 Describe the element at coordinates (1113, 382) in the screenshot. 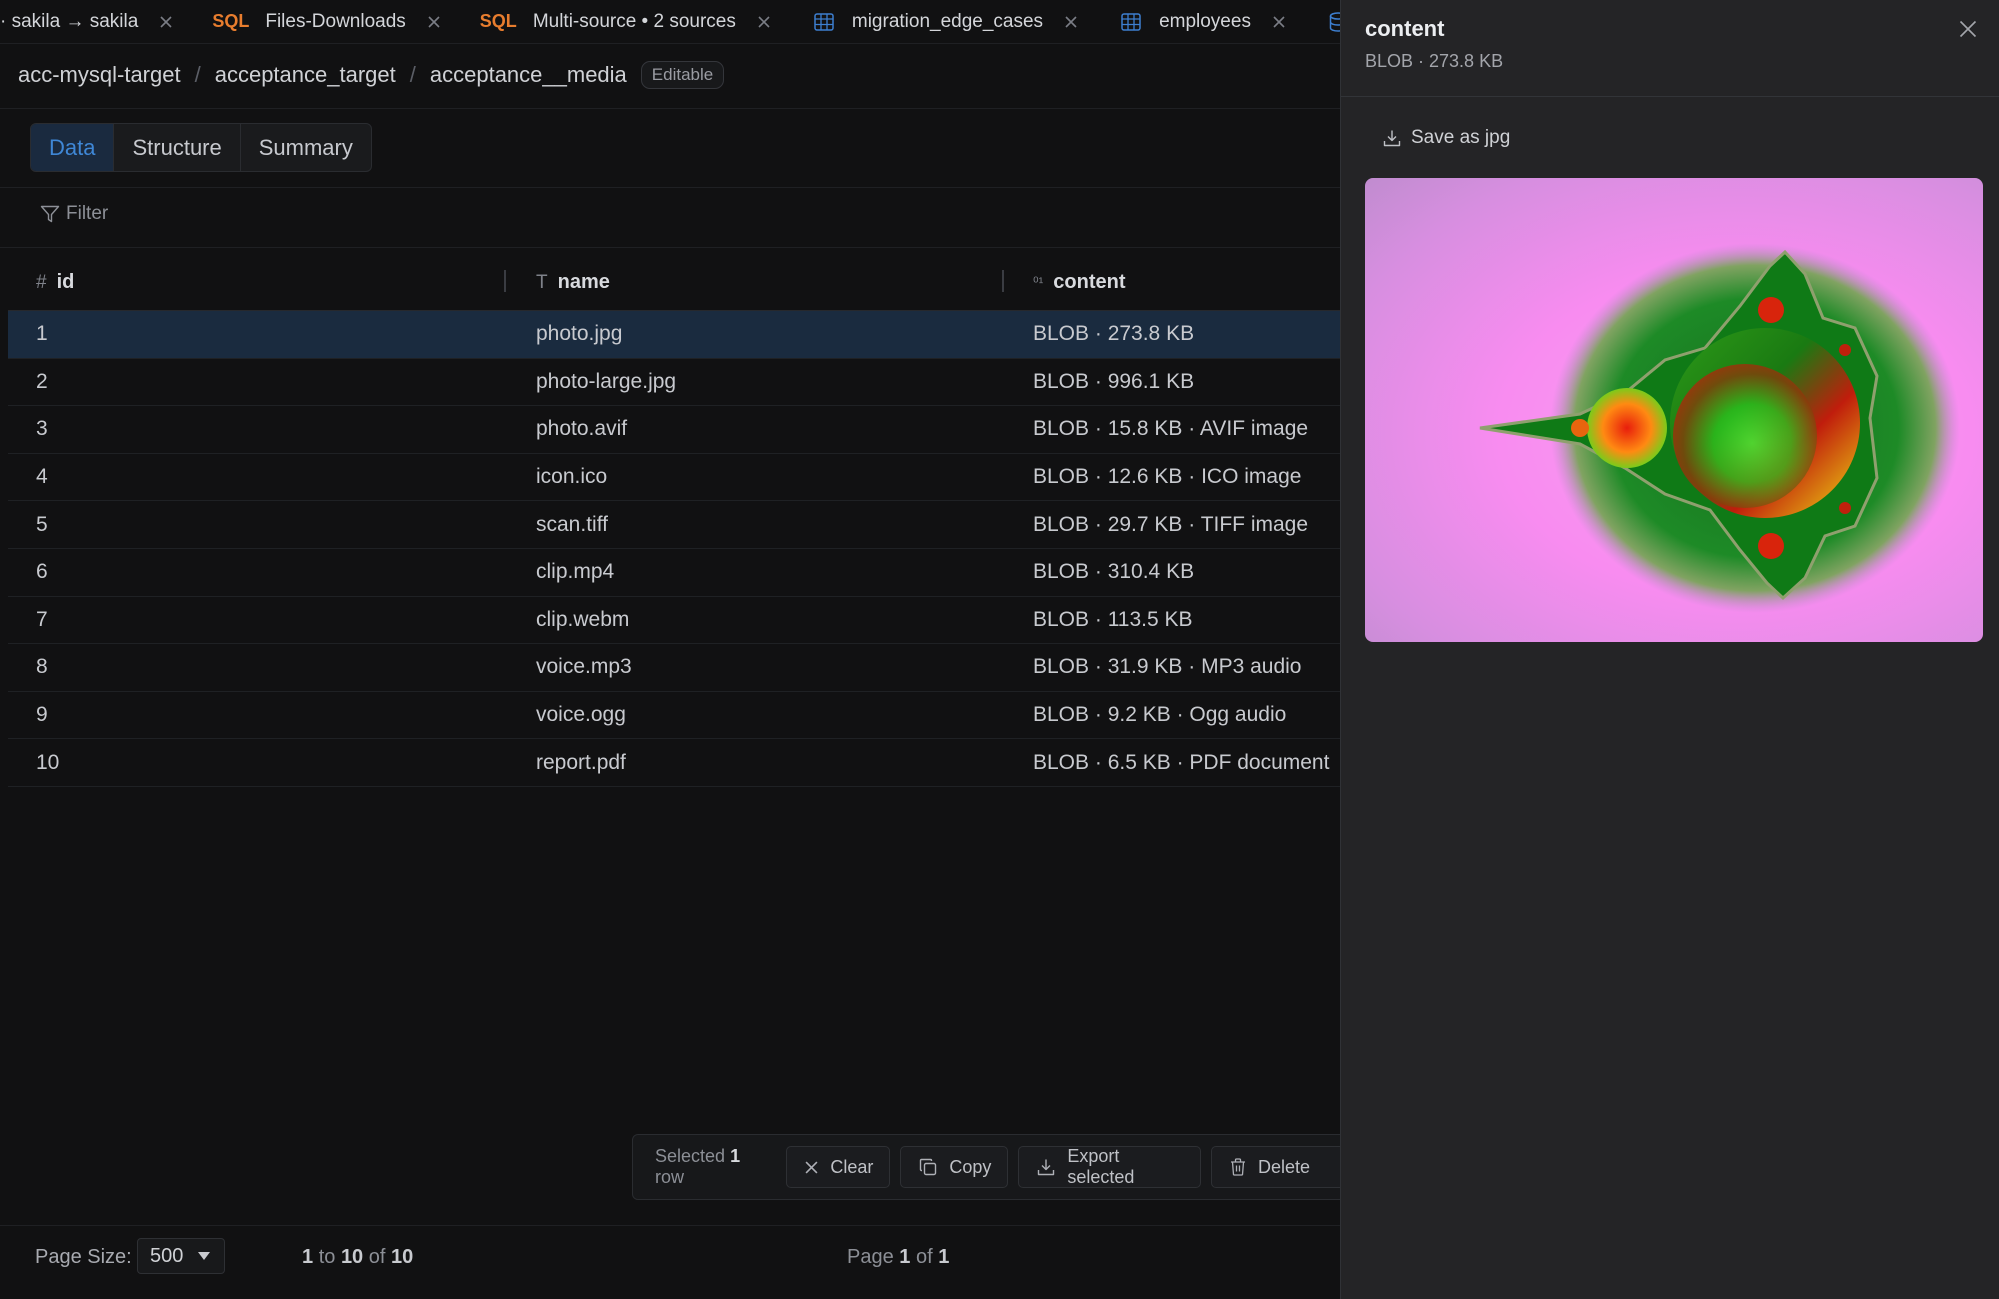

I see `cell-content: BLOB · 996.1 KB` at that location.